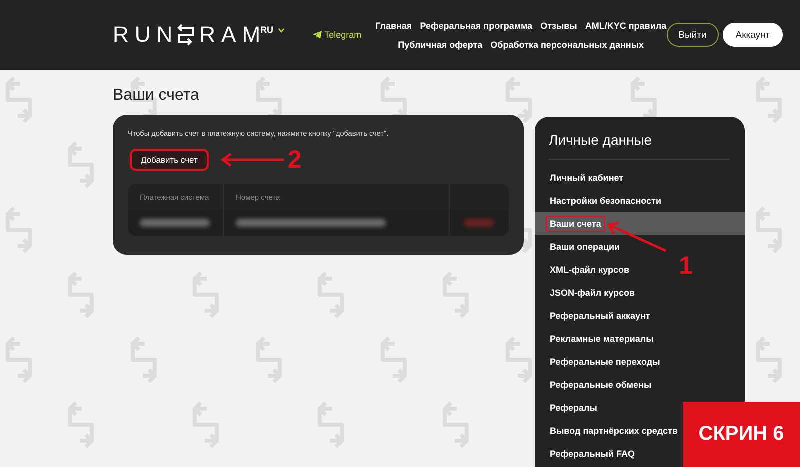 Image resolution: width=800 pixels, height=467 pixels. What do you see at coordinates (295, 160) in the screenshot?
I see `annotation-number: 2` at bounding box center [295, 160].